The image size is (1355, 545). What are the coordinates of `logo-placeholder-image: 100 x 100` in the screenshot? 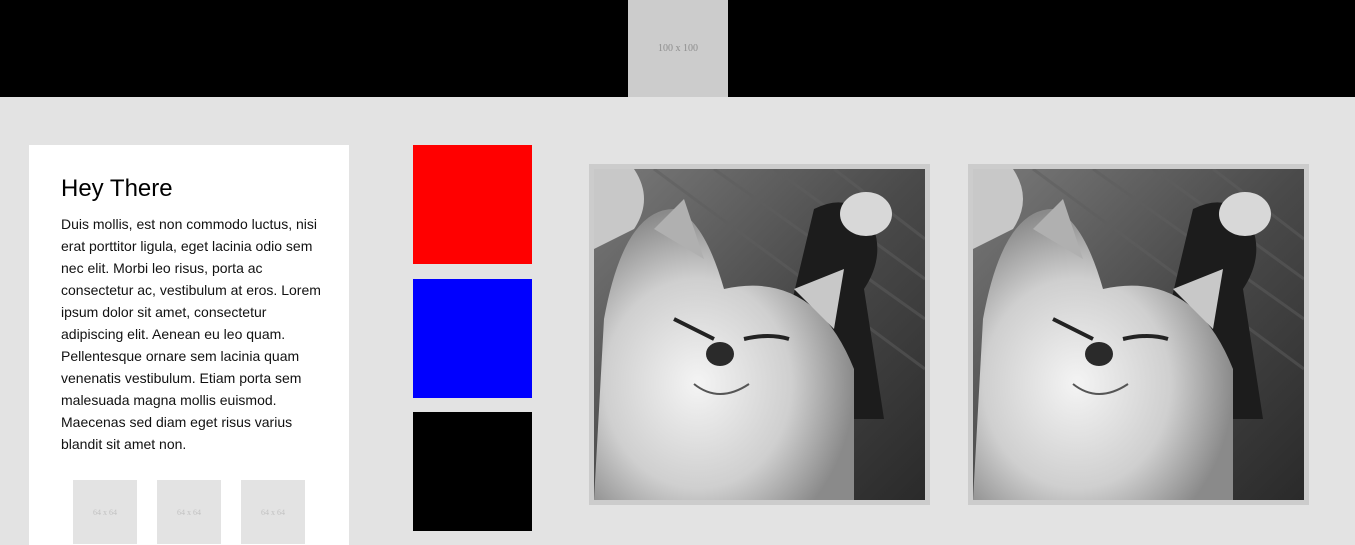 It's located at (678, 48).